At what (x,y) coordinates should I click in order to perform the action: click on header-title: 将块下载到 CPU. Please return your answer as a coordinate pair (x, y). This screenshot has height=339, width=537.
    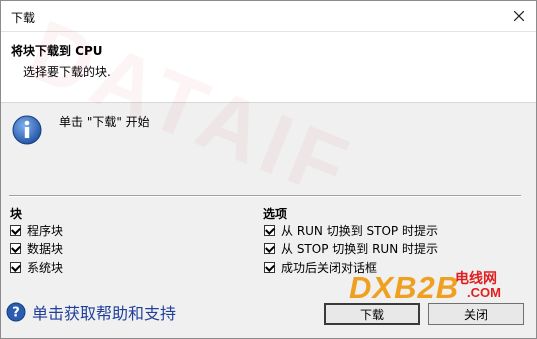
    Looking at the image, I should click on (57, 51).